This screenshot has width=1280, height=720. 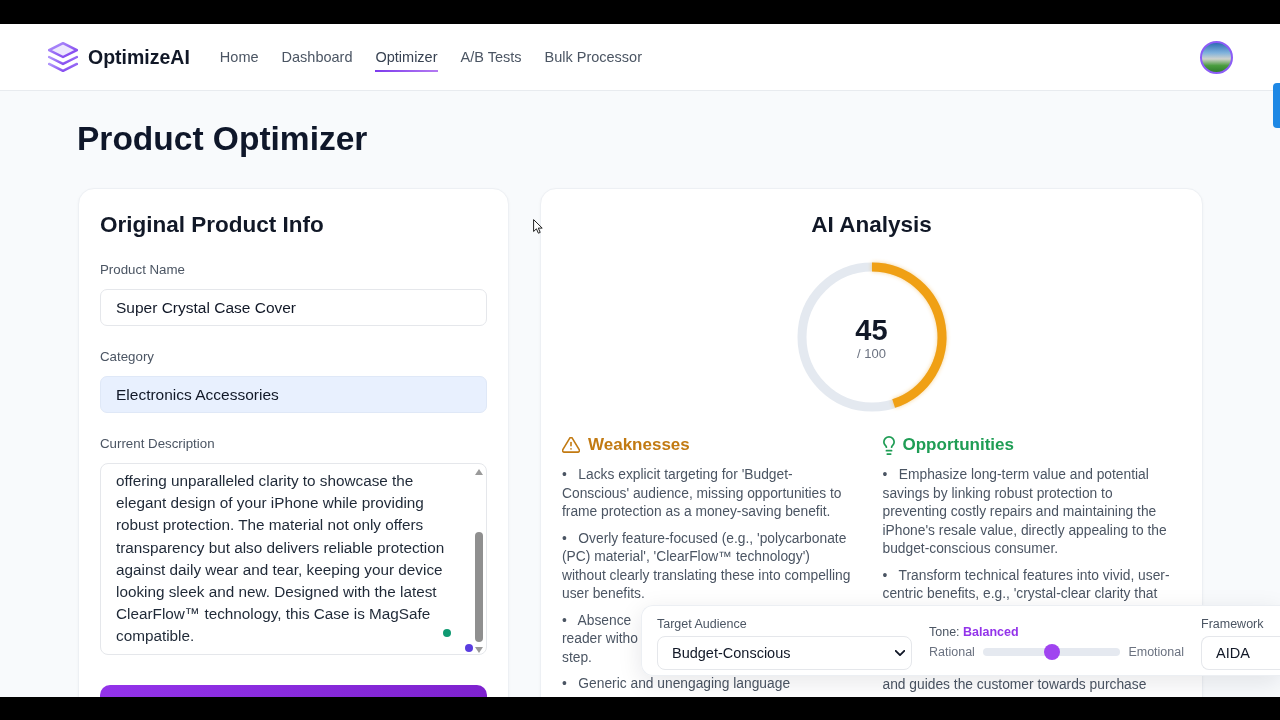 I want to click on text-area: offering unparalleled clarity to showcase the elegant design of your iPhone while providing robust protection. The material not only offers transparency but also delivers reliable protection against daily wear and tear, keeping your device looking sleek and new. Designed with the latest ClearFlow™ technology, this Case is MagSafe compatible., so click(x=293, y=559).